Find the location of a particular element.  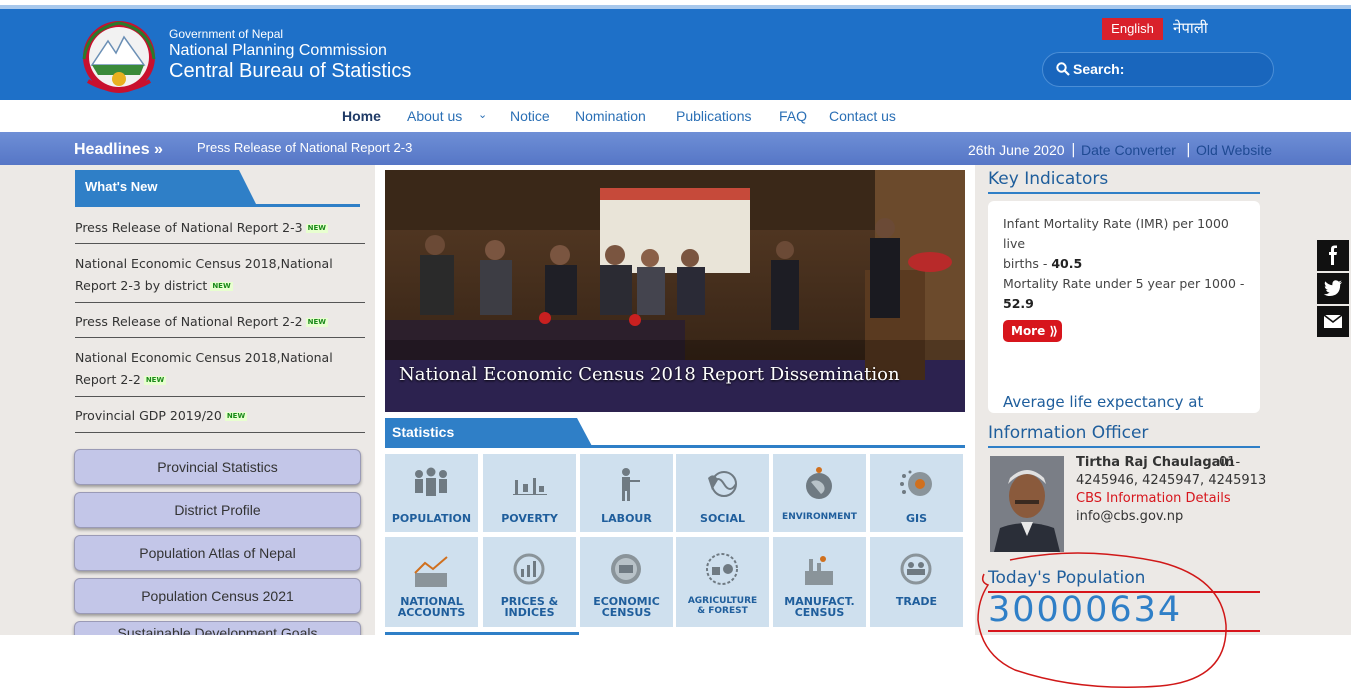

trade-icon is located at coordinates (916, 569).